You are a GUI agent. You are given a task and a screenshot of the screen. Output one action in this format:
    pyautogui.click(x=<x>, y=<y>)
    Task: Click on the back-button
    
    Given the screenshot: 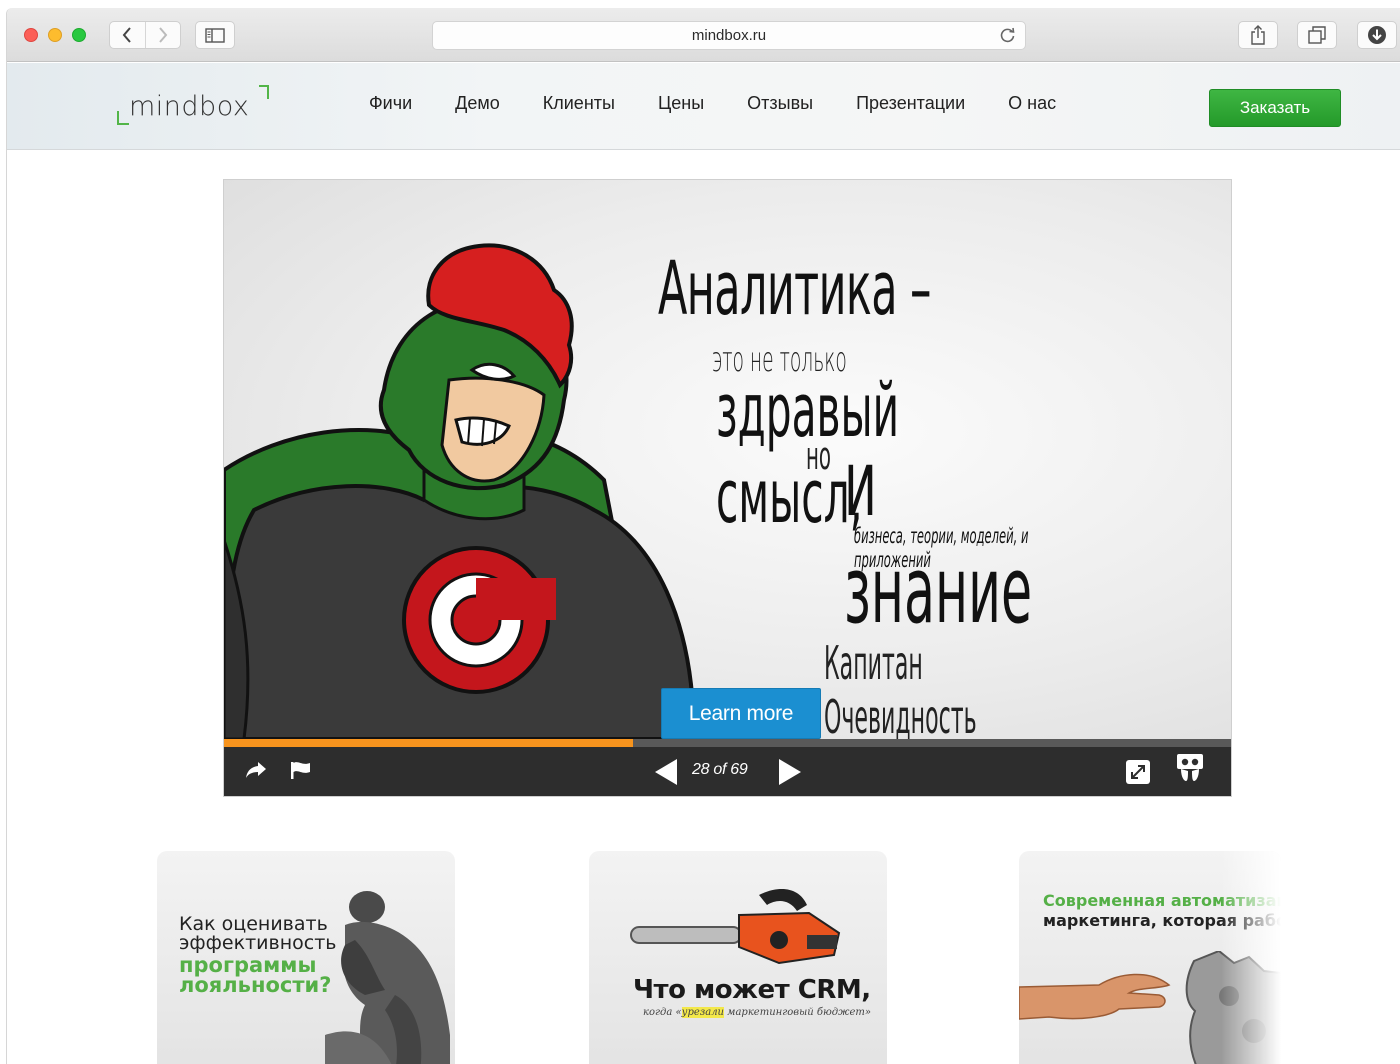 What is the action you would take?
    pyautogui.click(x=127, y=35)
    